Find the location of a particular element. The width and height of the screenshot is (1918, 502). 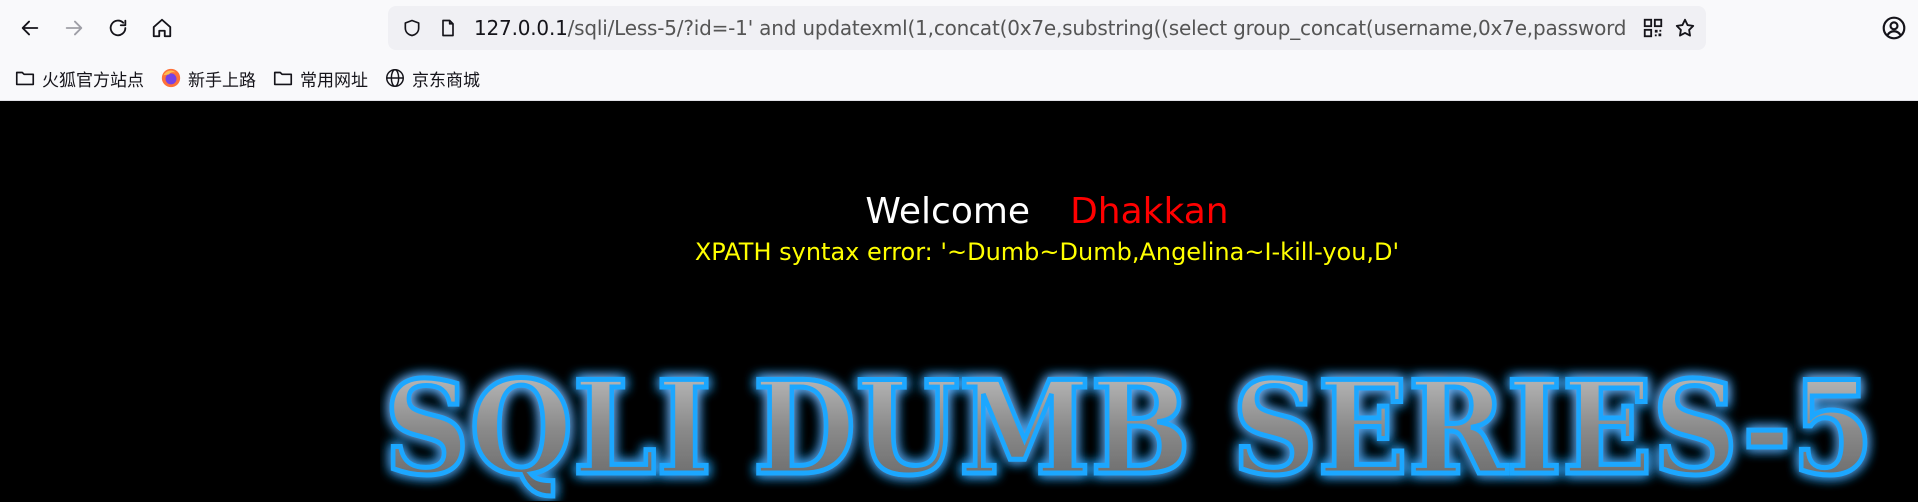

account-icon is located at coordinates (1894, 28).